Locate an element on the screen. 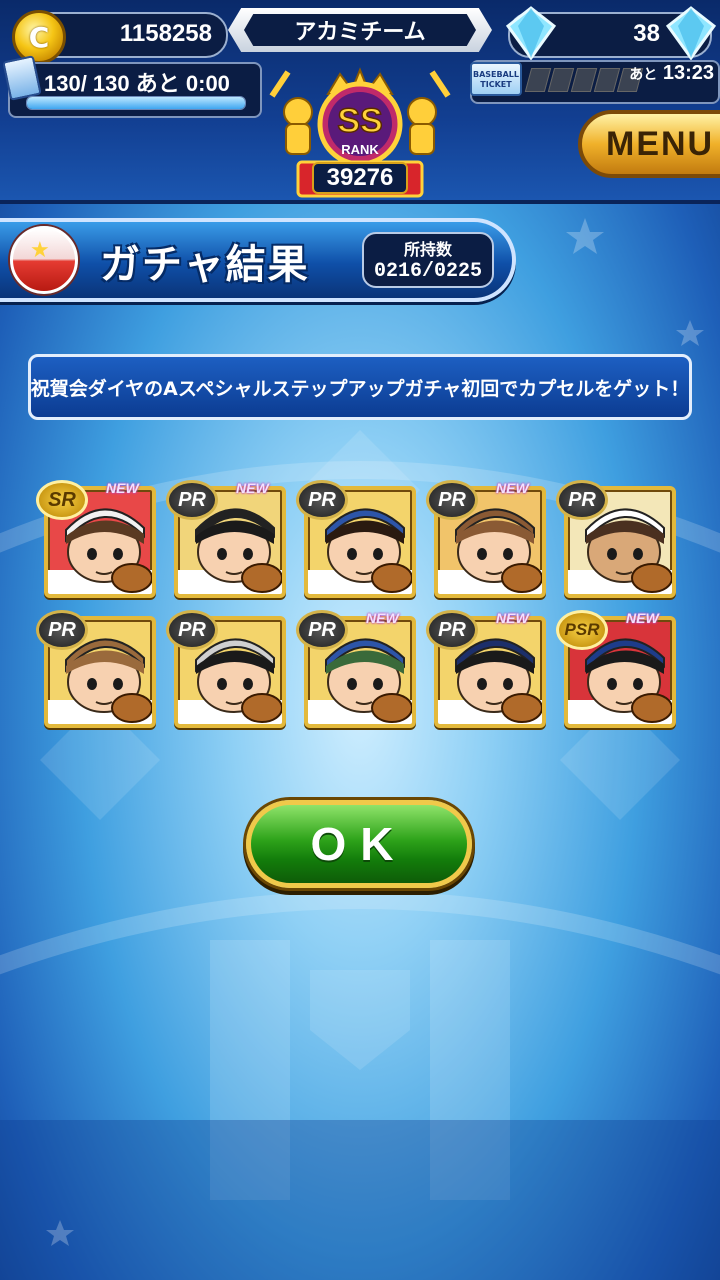  owned-count-box: 所持数 0216/0225 is located at coordinates (428, 260).